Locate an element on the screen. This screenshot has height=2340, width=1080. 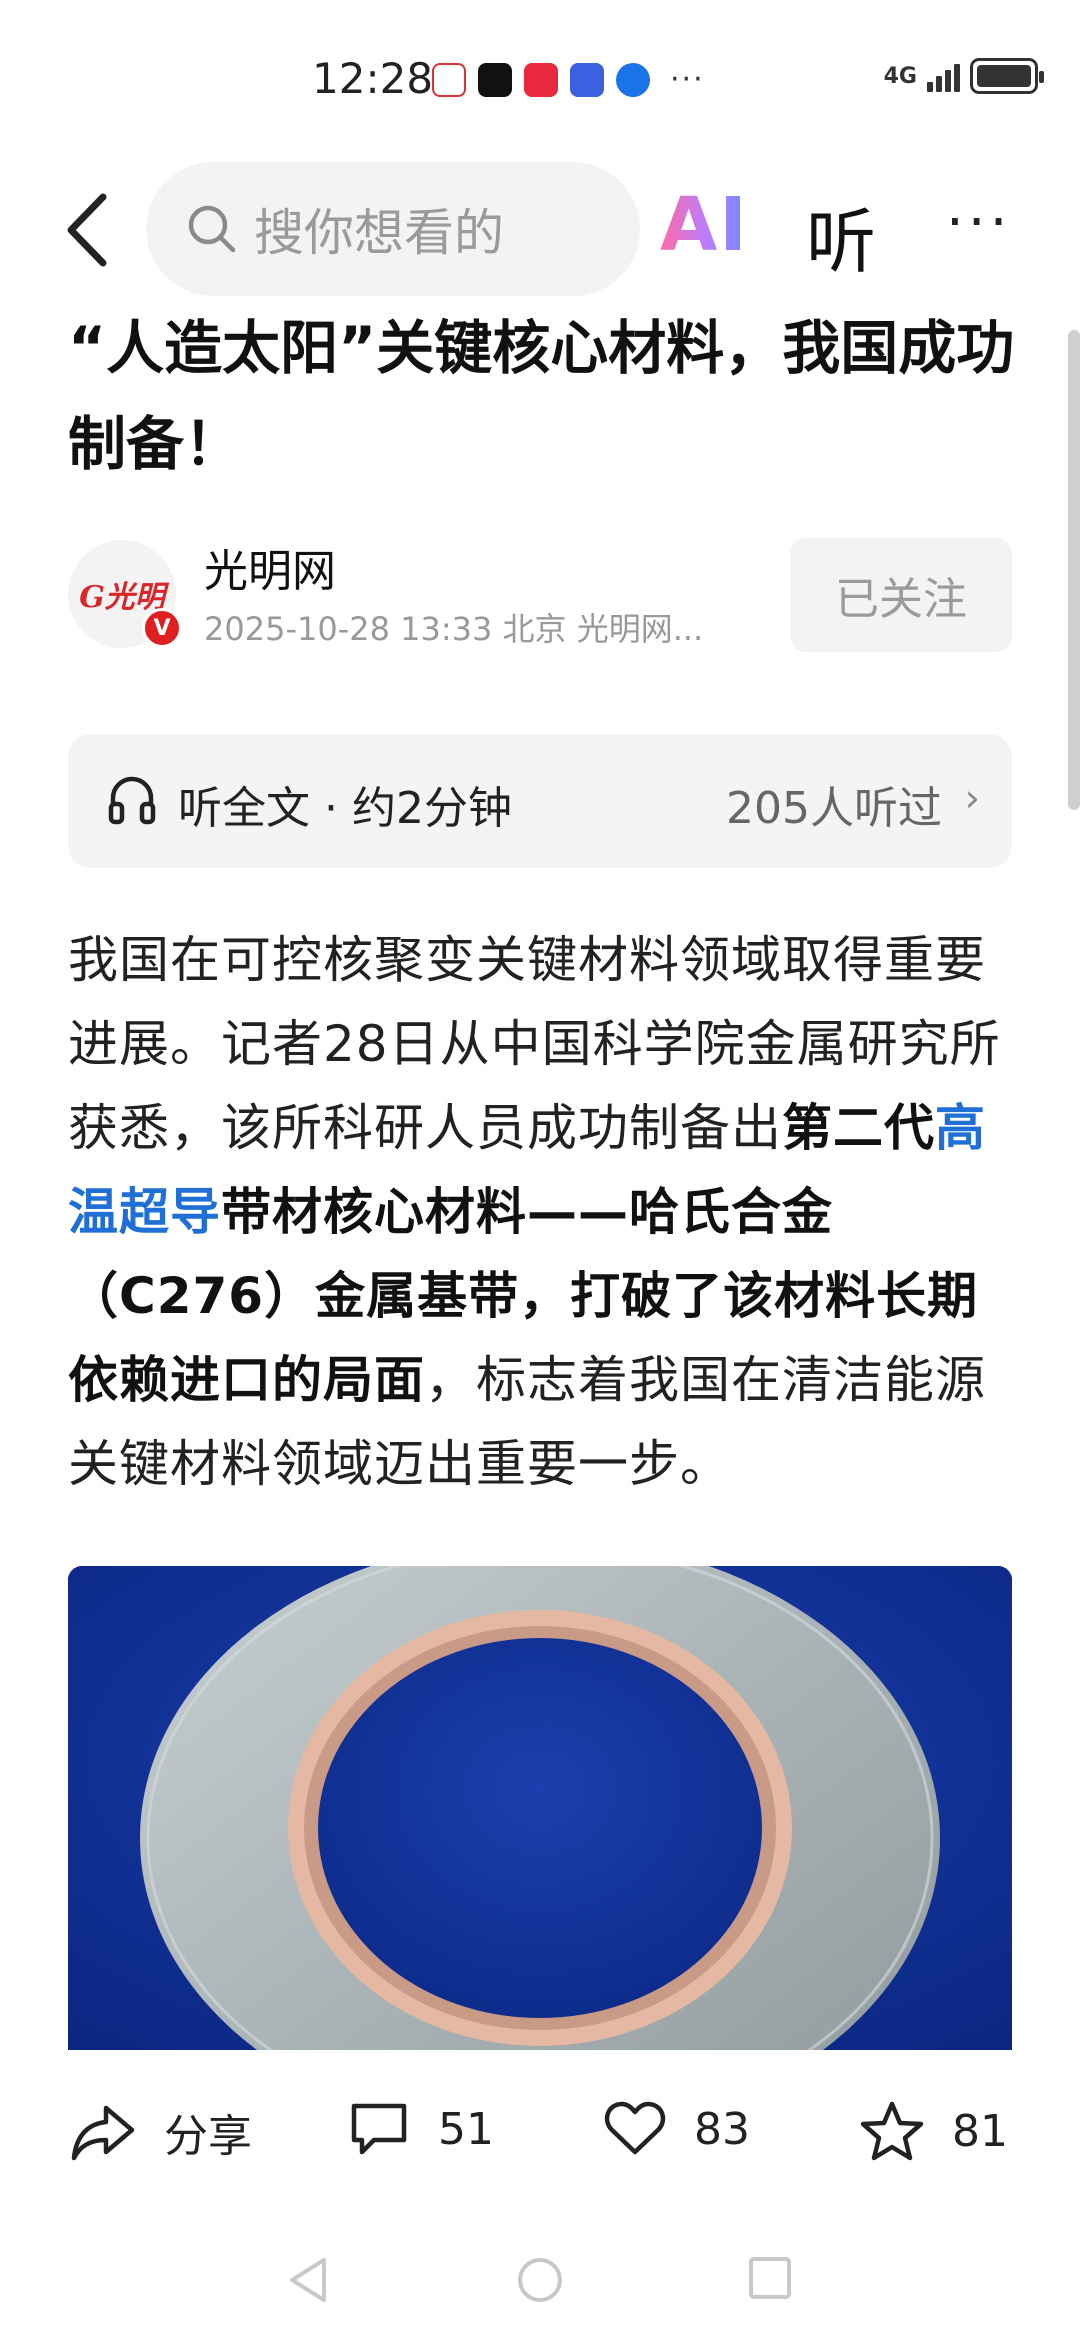
share-label: 分享 is located at coordinates (208, 2136).